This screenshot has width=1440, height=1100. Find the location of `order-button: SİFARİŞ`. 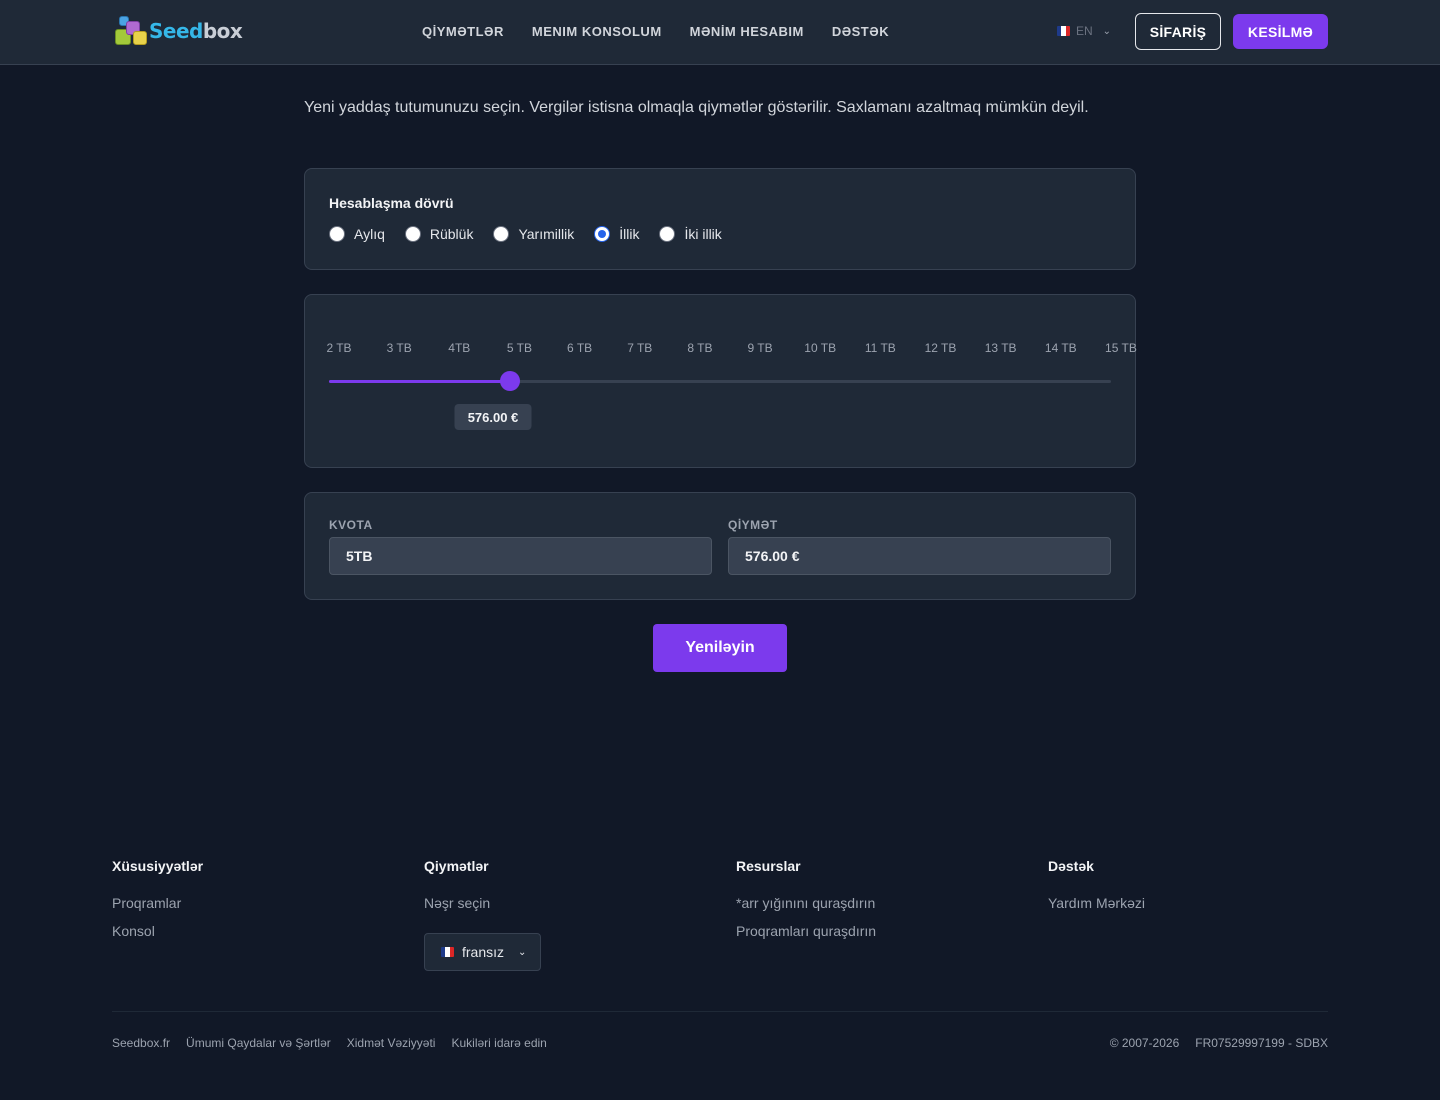

order-button: SİFARİŞ is located at coordinates (1178, 31).